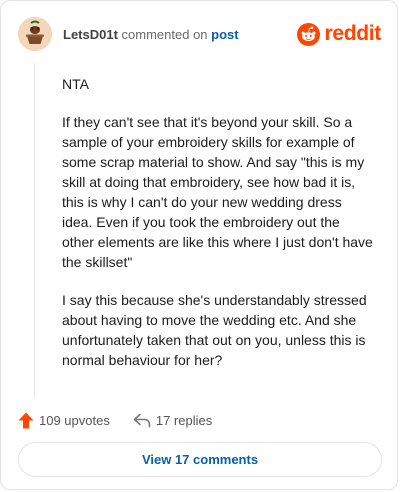  Describe the element at coordinates (200, 459) in the screenshot. I see `view-comments-button: View 17 comments` at that location.